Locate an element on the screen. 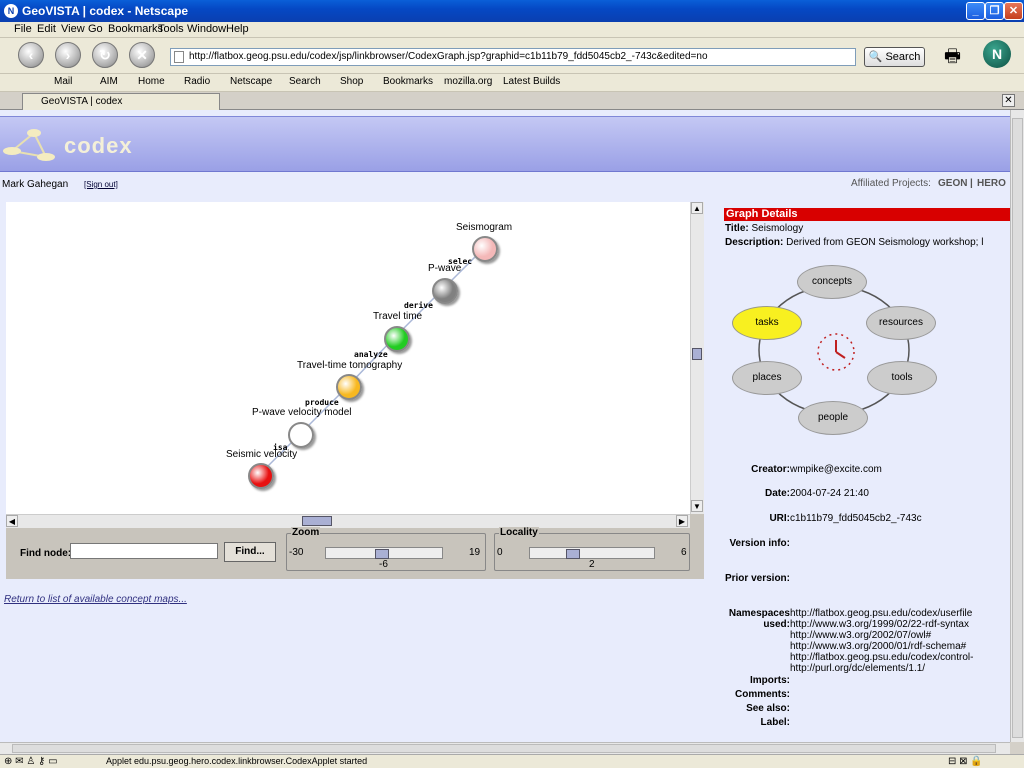 This screenshot has height=768, width=1024. scroll-up-icon: ▲ is located at coordinates (697, 208).